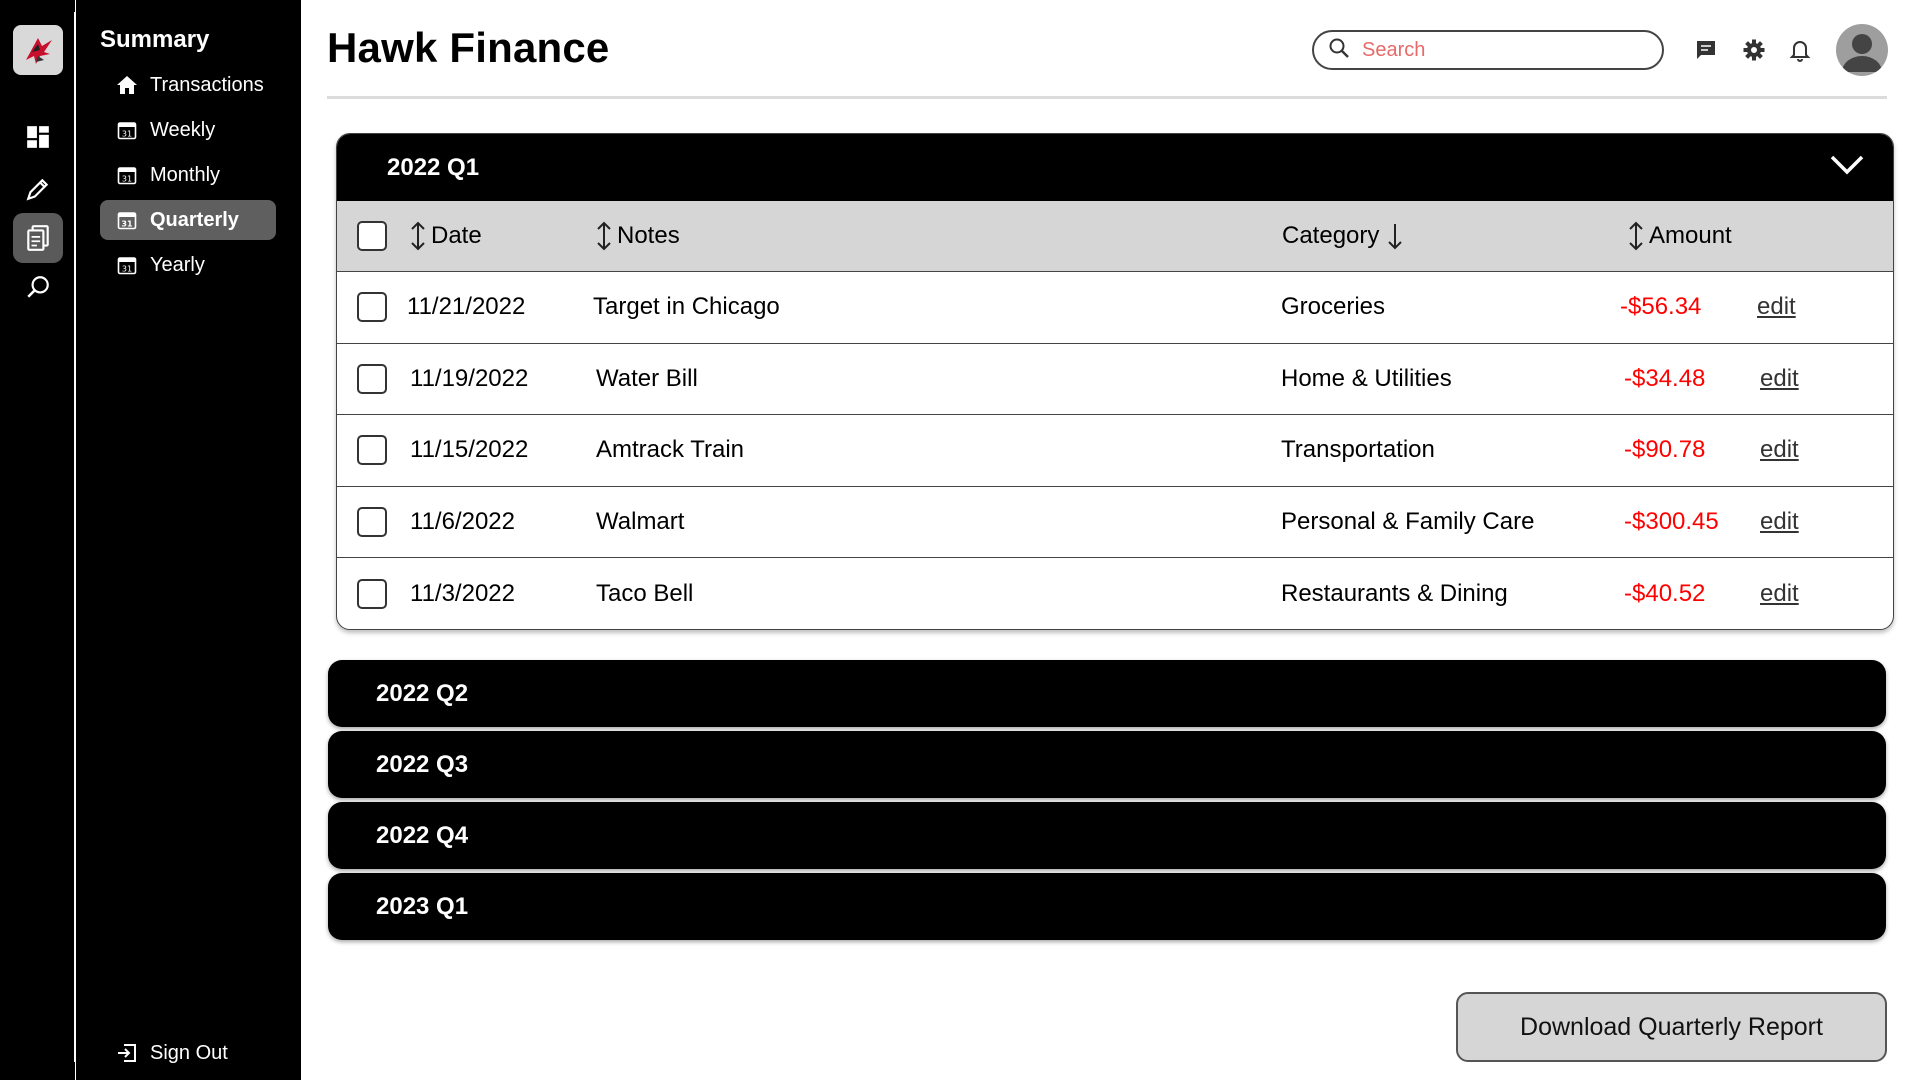  Describe the element at coordinates (422, 764) in the screenshot. I see `quarter-label: 2022 Q3` at that location.